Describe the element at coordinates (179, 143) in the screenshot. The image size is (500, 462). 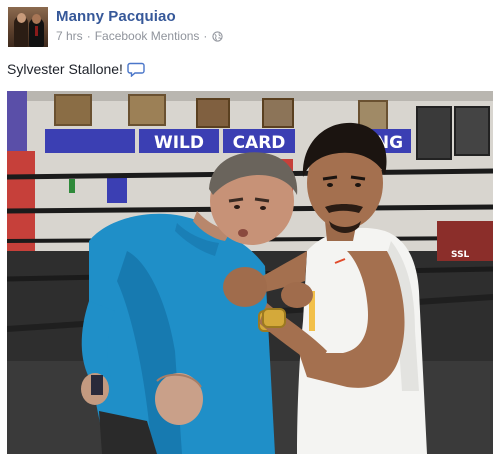
I see `banner-text-wild: WILD` at that location.